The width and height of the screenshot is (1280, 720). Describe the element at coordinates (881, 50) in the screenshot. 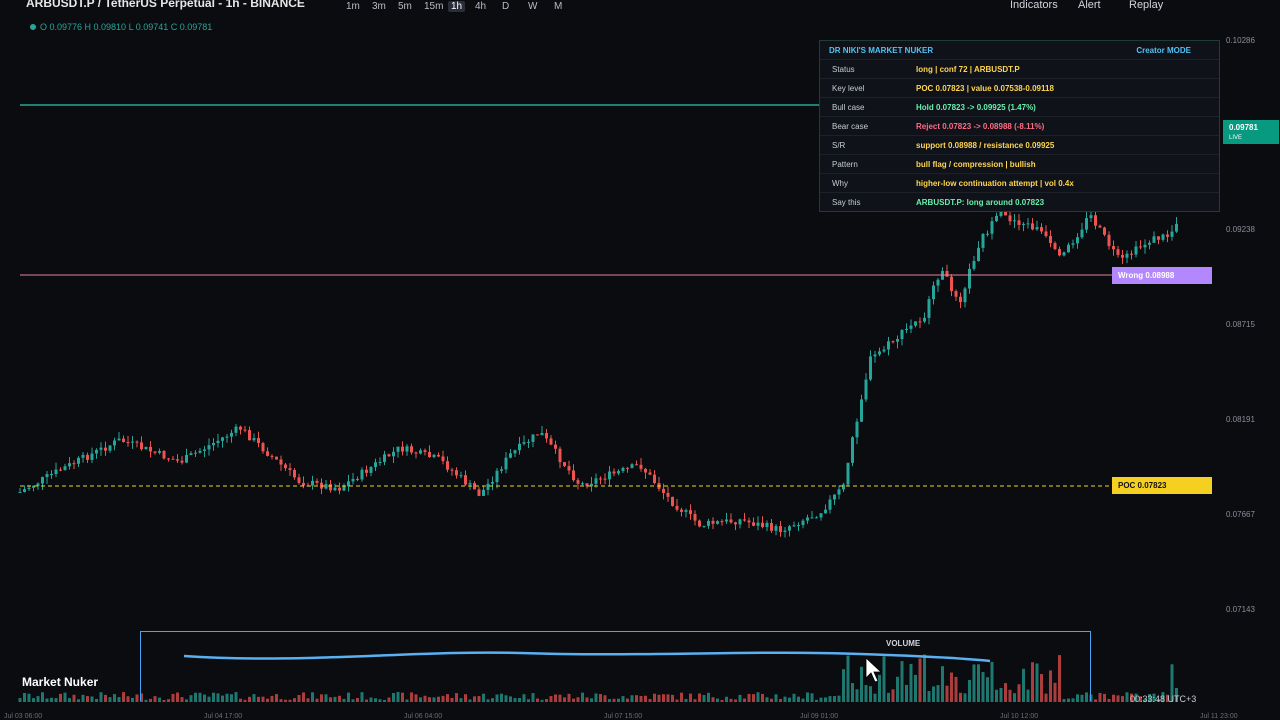

I see `panel-title: DR NIKI'S MARKET NUKER` at that location.